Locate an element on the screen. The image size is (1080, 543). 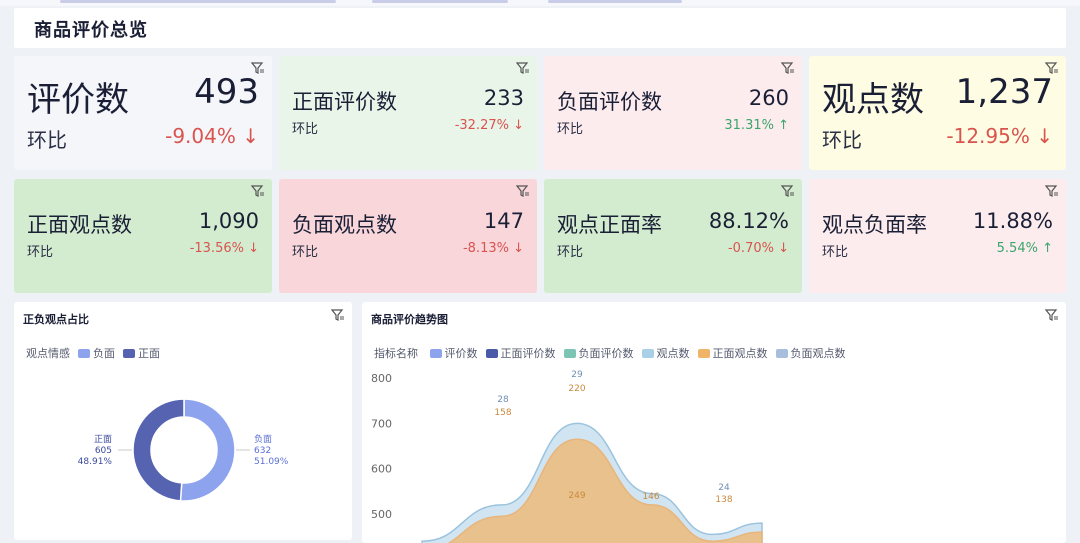
kpi-value: 147 is located at coordinates (503, 221).